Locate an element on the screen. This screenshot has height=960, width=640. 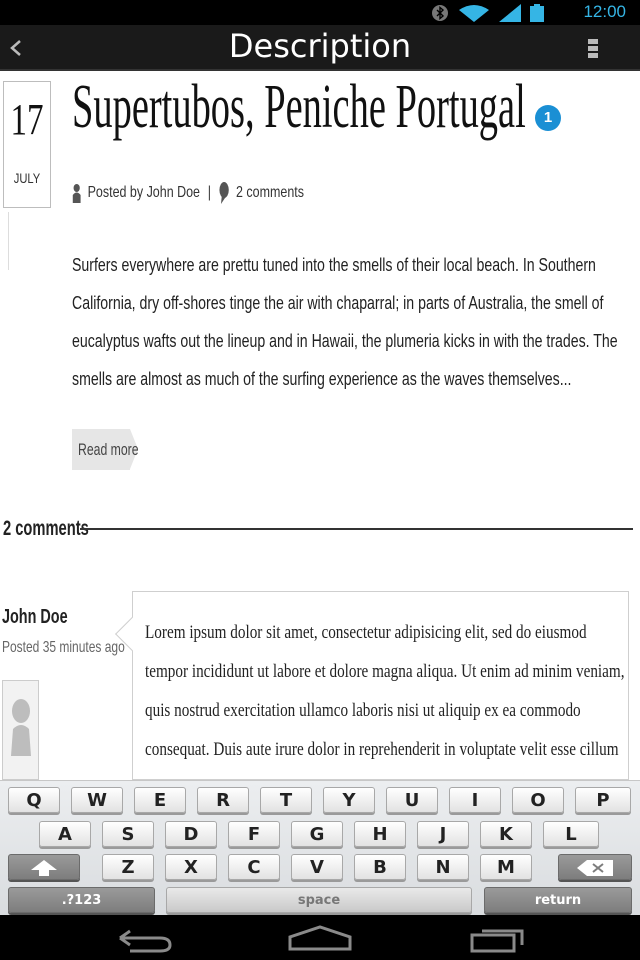
nav-back-button is located at coordinates (142, 938).